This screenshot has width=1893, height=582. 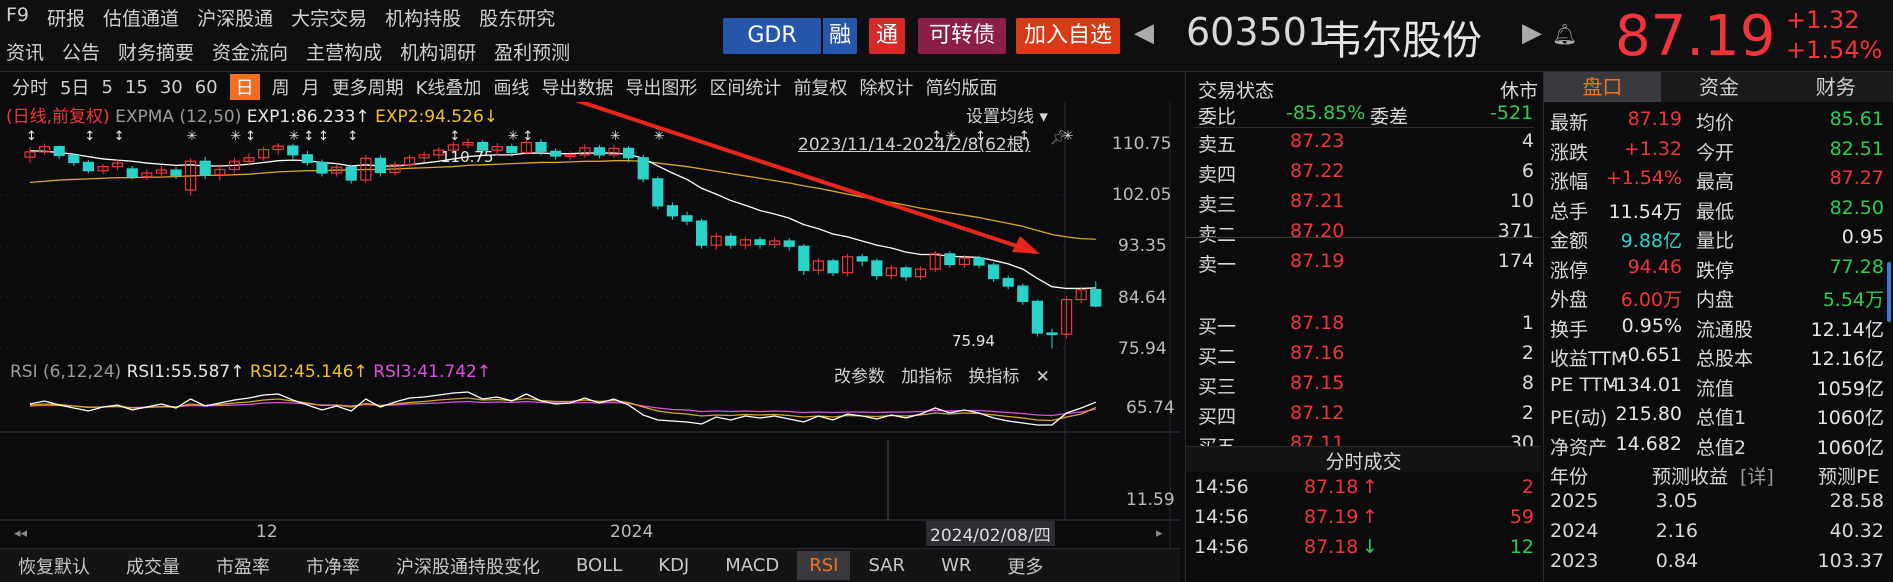 What do you see at coordinates (74, 87) in the screenshot?
I see `period-5day: 5日` at bounding box center [74, 87].